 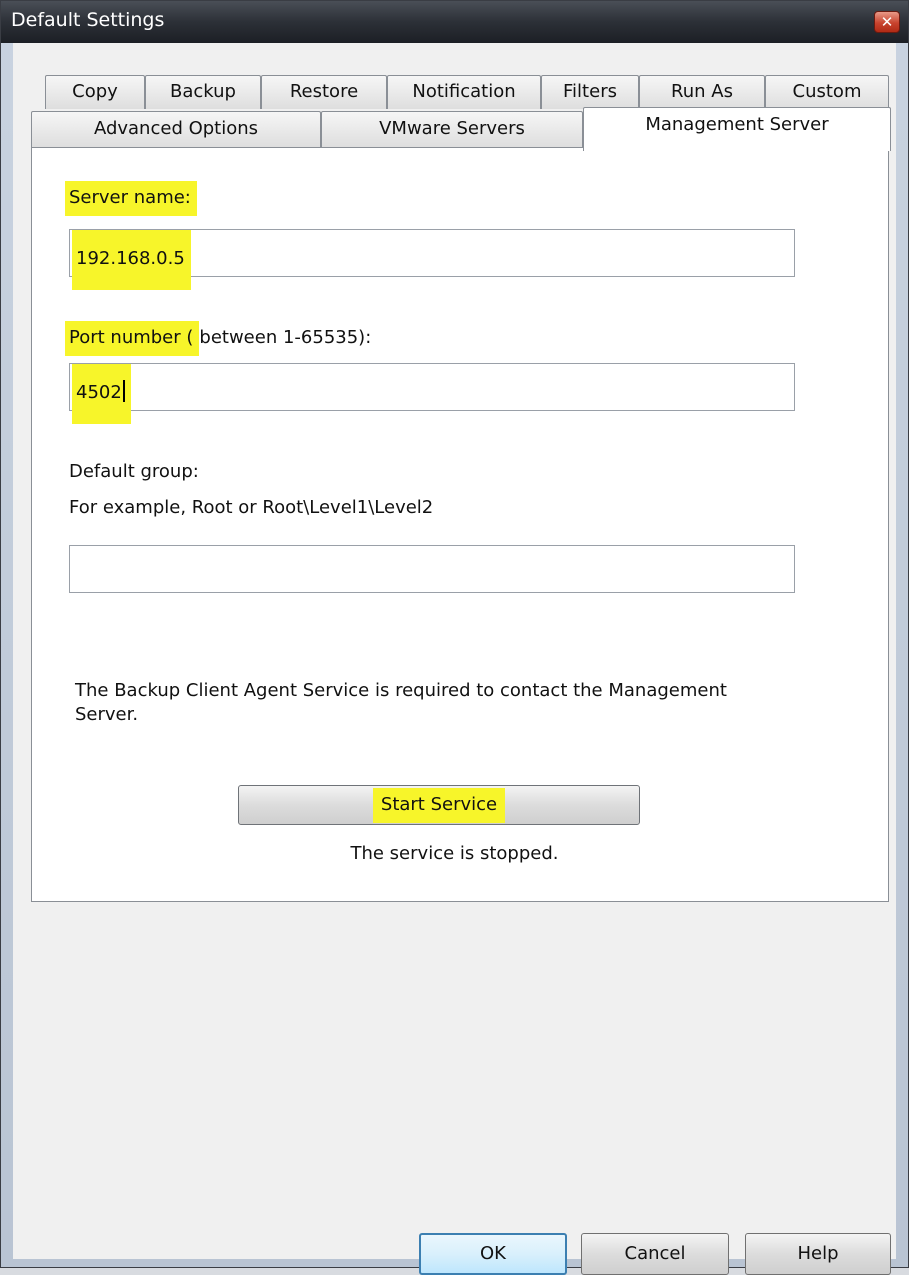 I want to click on server-name-field: 192.168.0.5, so click(x=432, y=259).